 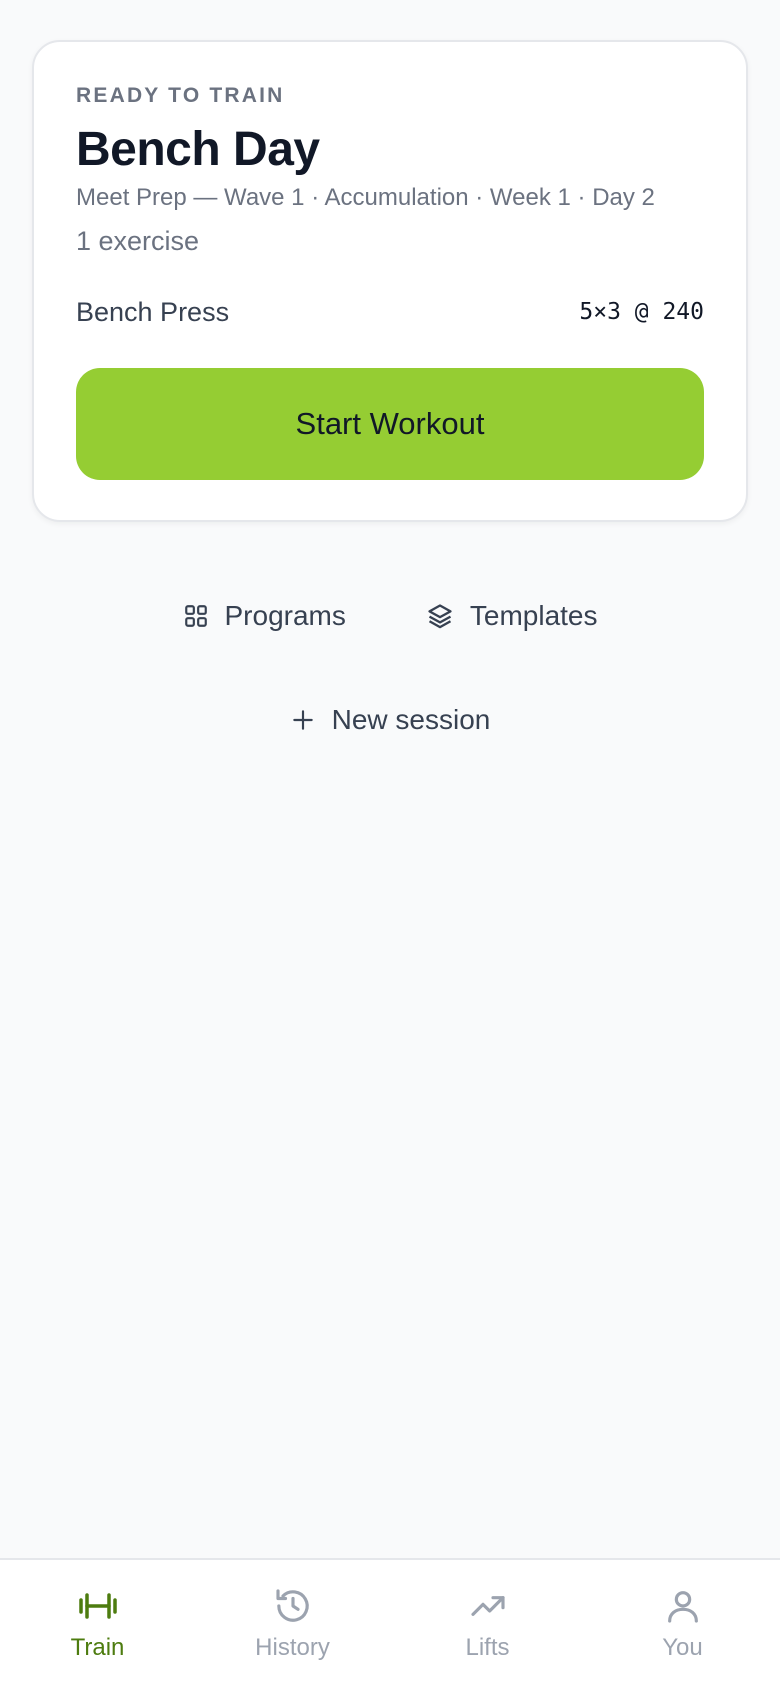 I want to click on user-icon, so click(x=683, y=1606).